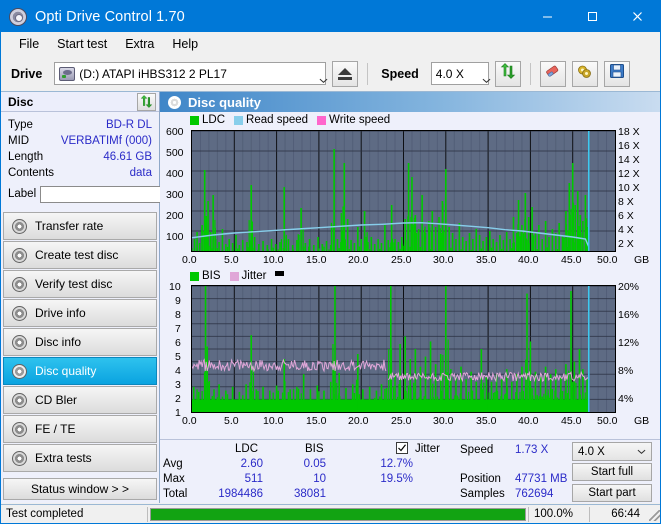 The image size is (661, 524). I want to click on speed-select-value: 4.0 X, so click(449, 73).